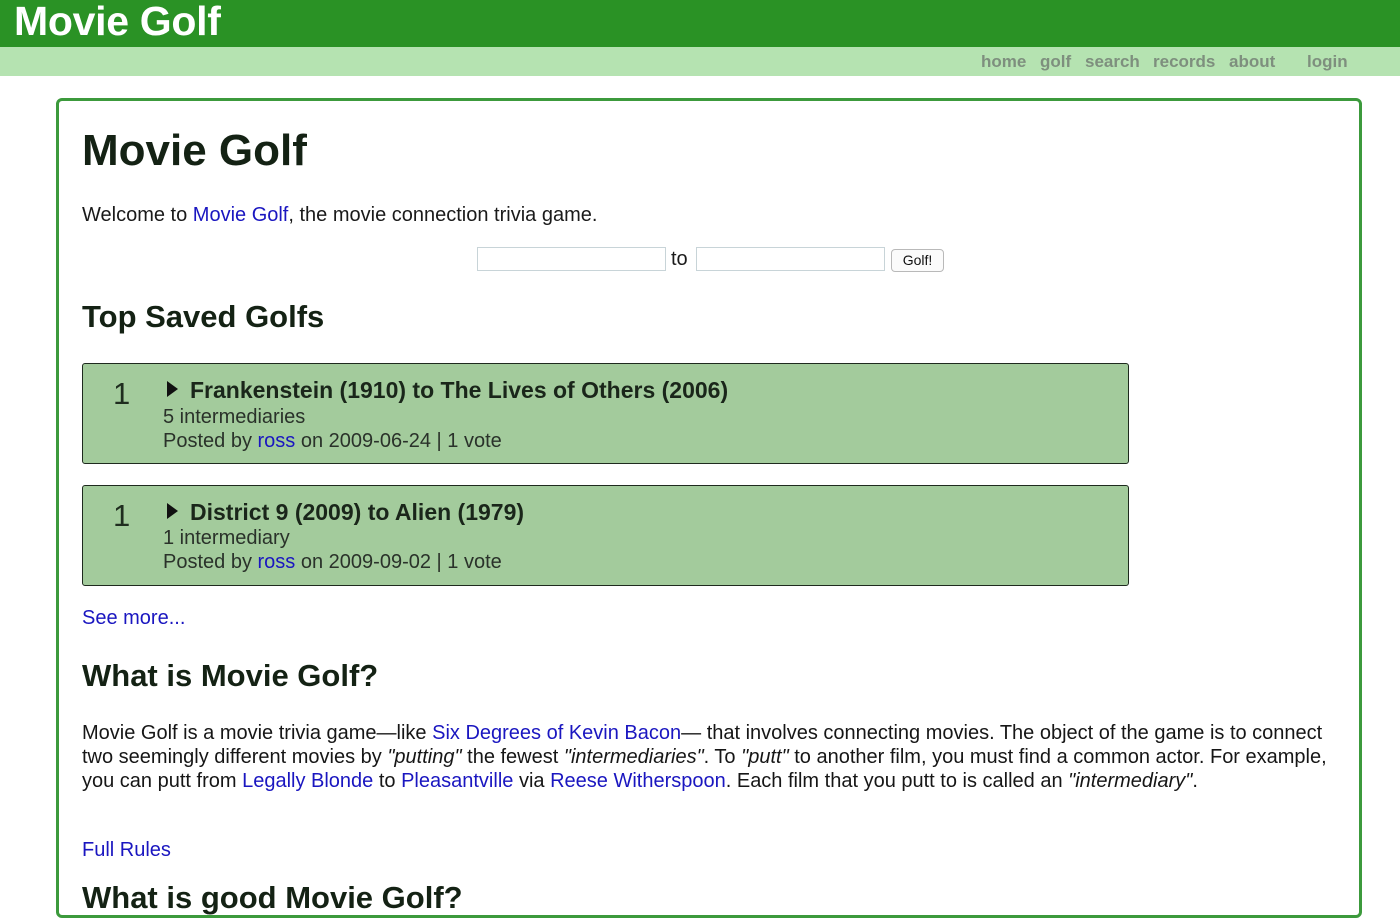  I want to click on nav-golf-link: golf, so click(1055, 62).